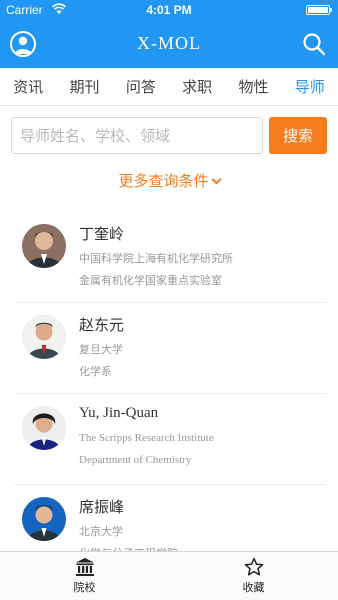 This screenshot has height=600, width=338. I want to click on institution-icon, so click(84, 567).